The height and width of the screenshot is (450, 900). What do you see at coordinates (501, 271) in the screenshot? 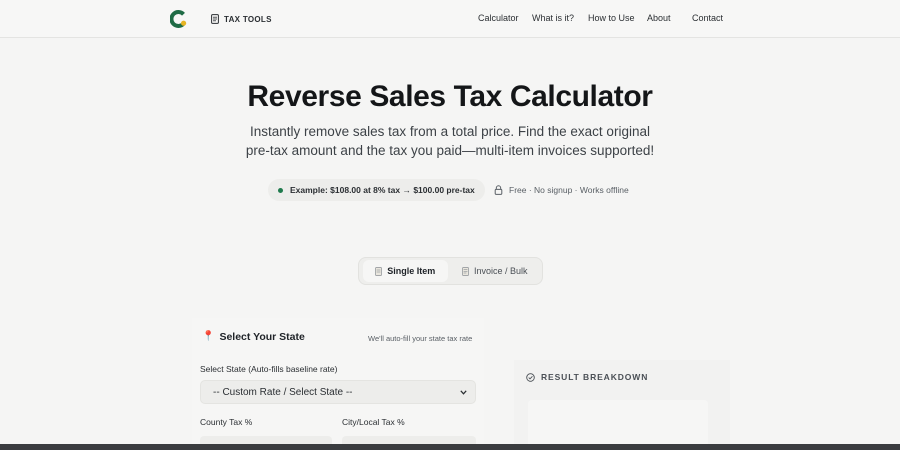
I see `tab-invoice-bulk-label: Invoice / Bulk` at bounding box center [501, 271].